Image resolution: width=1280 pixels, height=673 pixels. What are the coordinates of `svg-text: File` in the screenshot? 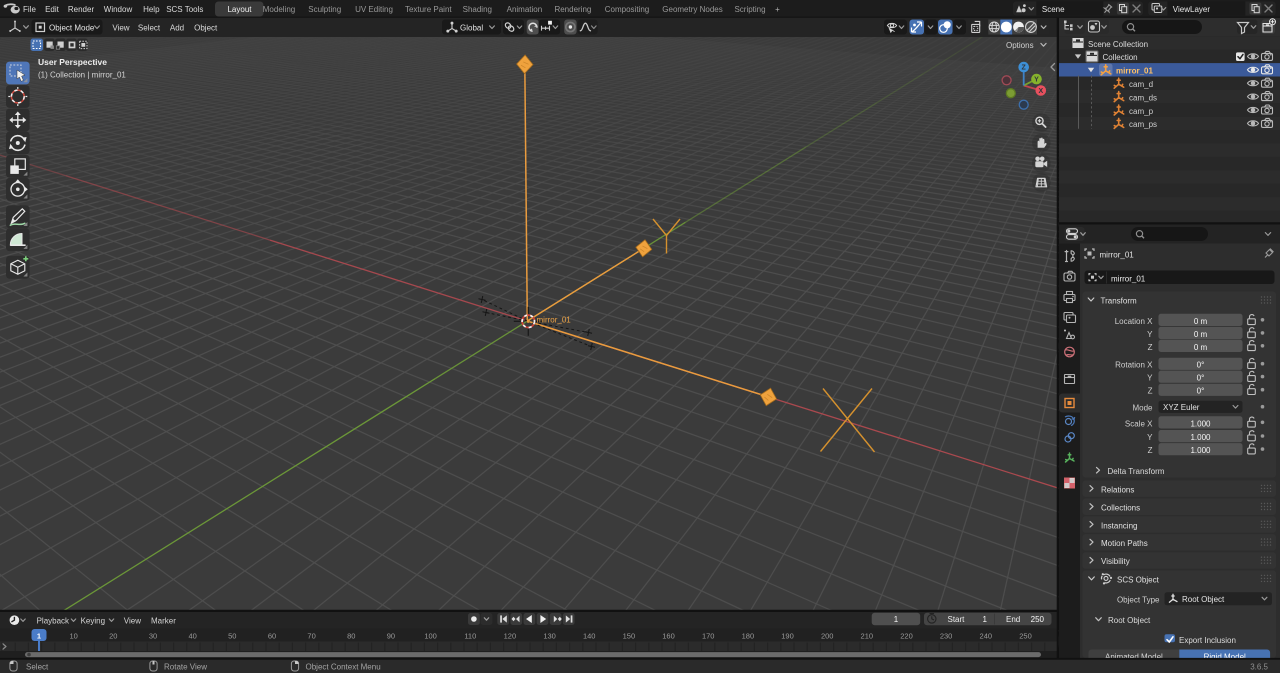 It's located at (29, 9).